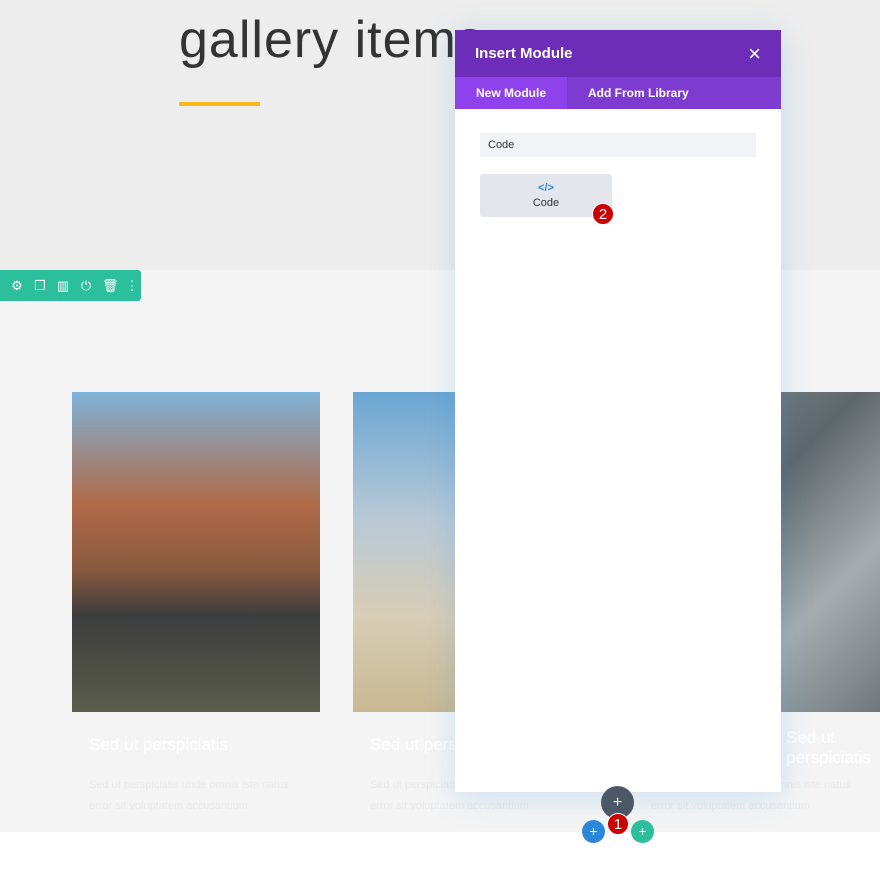 The image size is (880, 885). What do you see at coordinates (86, 286) in the screenshot?
I see `power-icon: ⏻` at bounding box center [86, 286].